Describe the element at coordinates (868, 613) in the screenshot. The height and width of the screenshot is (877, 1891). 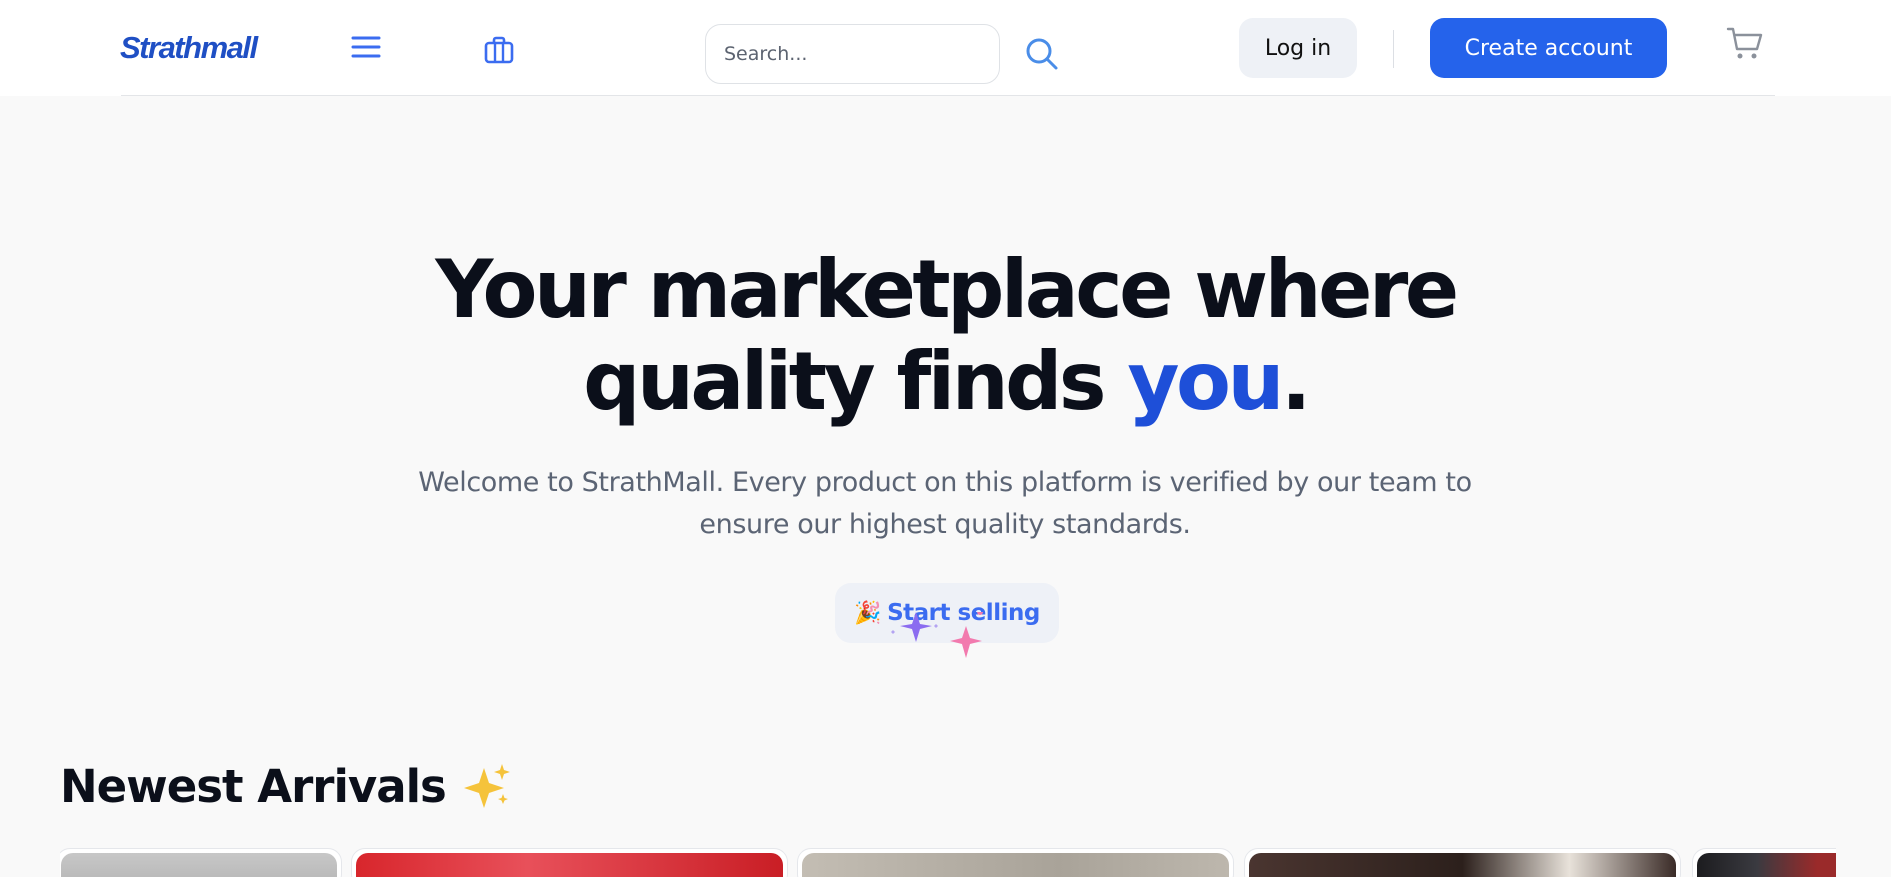
I see `party-popper-icon: 🎉` at that location.